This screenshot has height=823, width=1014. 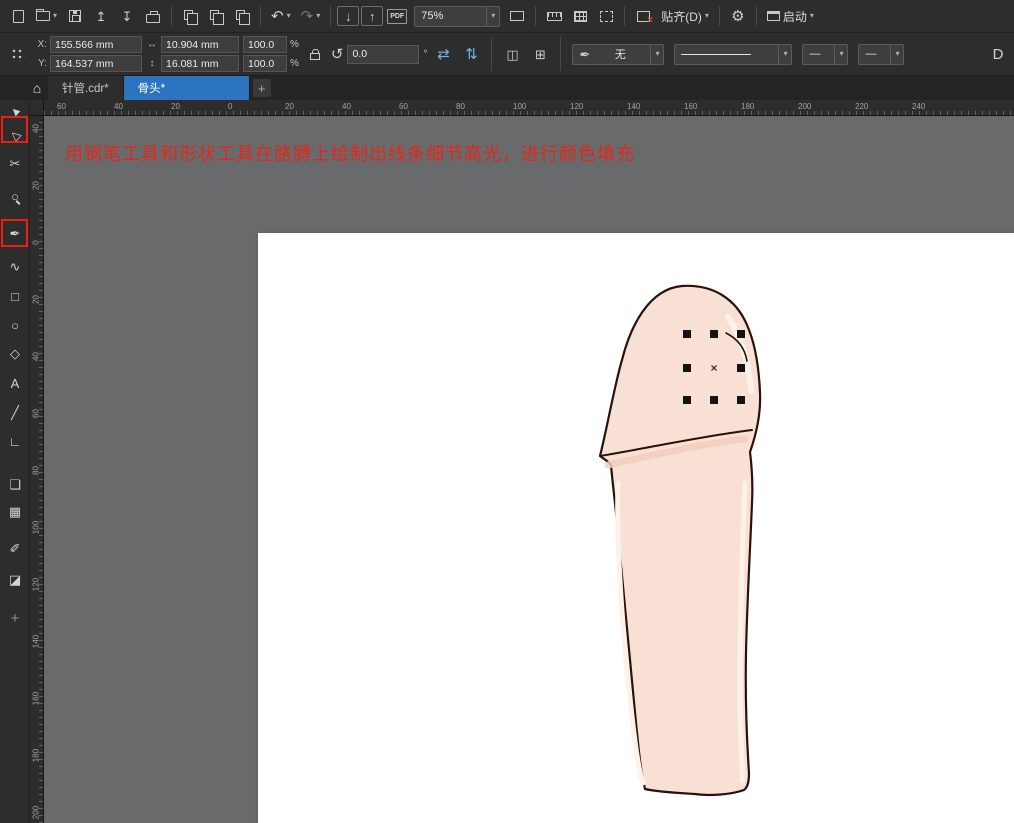 I want to click on drop-shadow-tool: ❏, so click(x=15, y=484).